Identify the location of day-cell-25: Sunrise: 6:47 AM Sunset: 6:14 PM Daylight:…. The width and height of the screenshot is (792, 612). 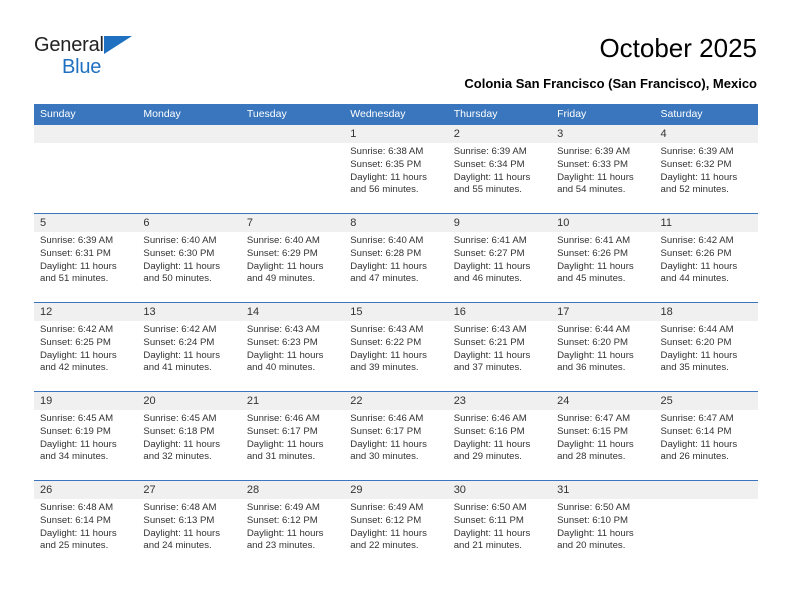
(706, 445).